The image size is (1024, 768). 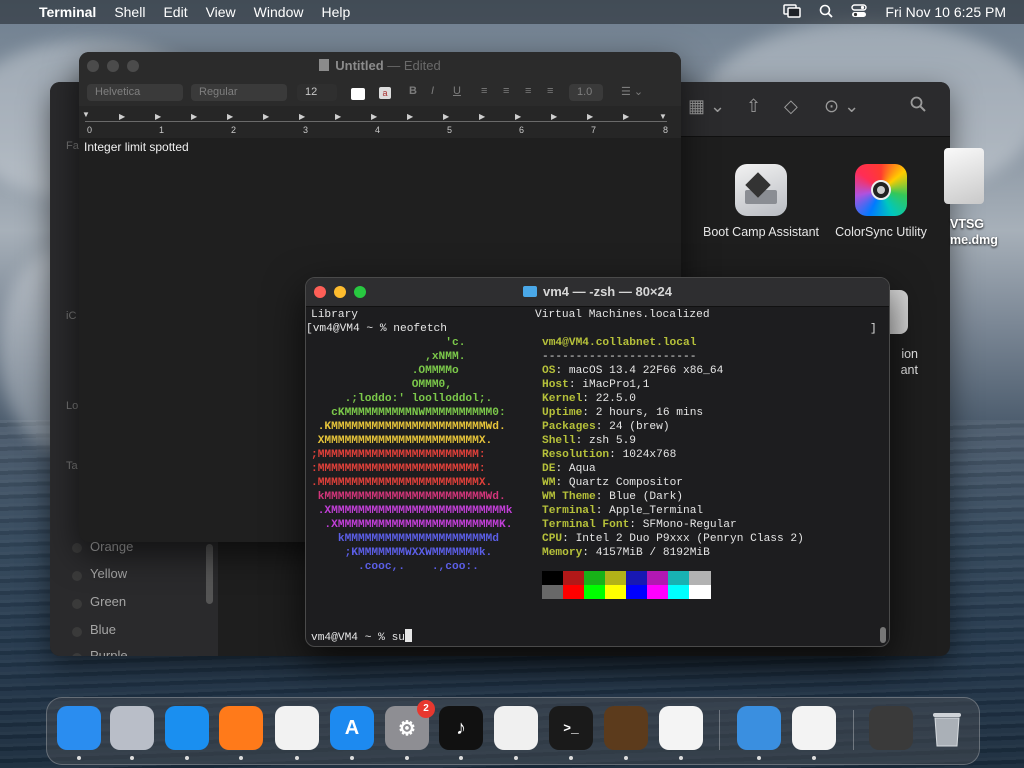 I want to click on bold-button: B, so click(x=413, y=91).